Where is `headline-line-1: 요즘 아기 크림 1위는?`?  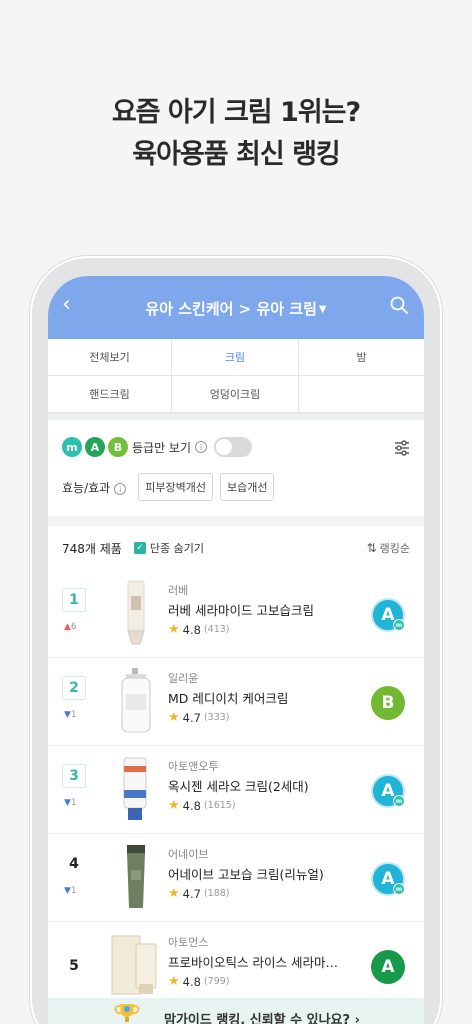 headline-line-1: 요즘 아기 크림 1위는? is located at coordinates (236, 112).